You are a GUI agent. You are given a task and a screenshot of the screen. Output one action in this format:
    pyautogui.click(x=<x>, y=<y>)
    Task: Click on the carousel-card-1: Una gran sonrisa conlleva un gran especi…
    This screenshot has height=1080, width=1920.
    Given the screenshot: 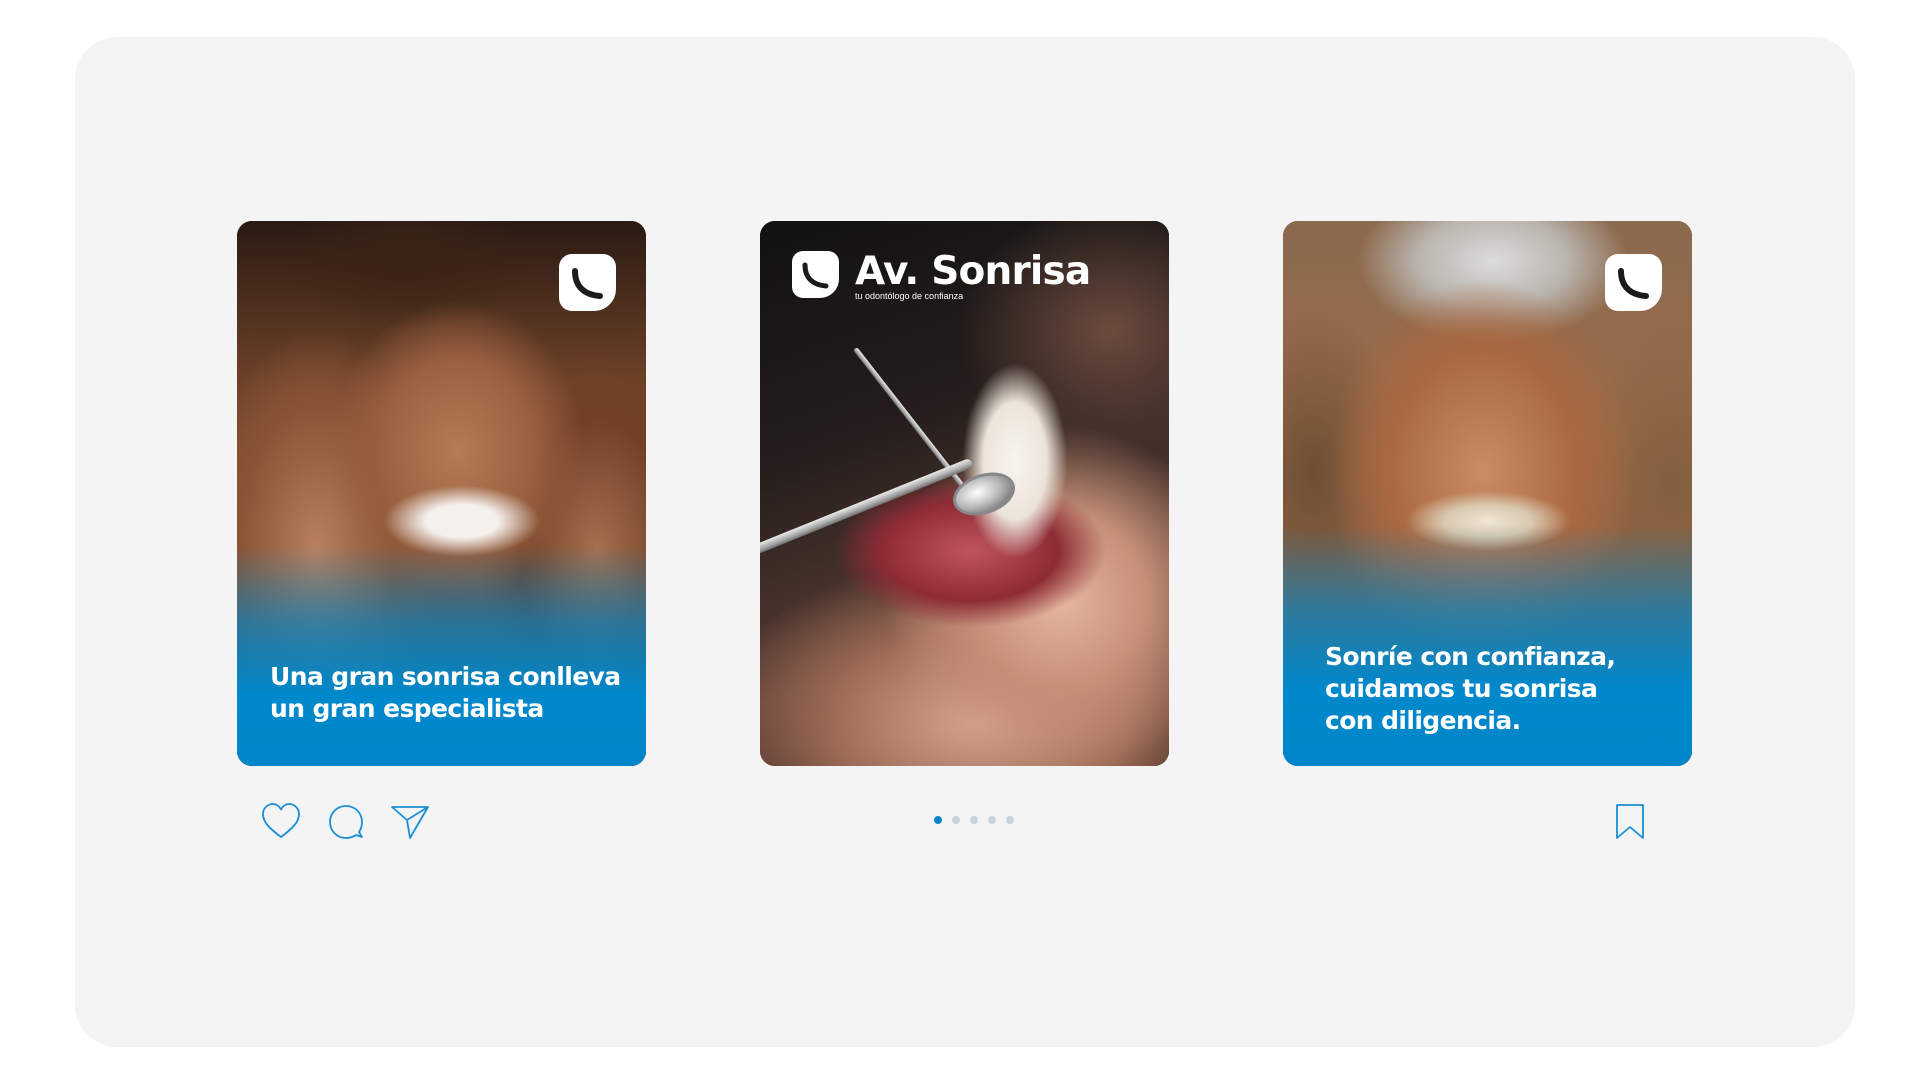 What is the action you would take?
    pyautogui.click(x=441, y=493)
    